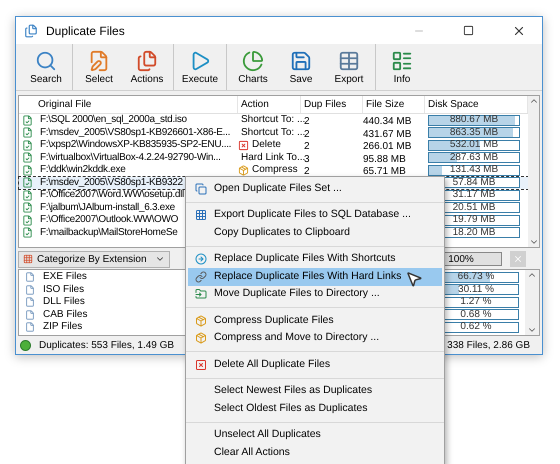  What do you see at coordinates (474, 183) in the screenshot?
I see `bar-reading: 57.84 MB` at bounding box center [474, 183].